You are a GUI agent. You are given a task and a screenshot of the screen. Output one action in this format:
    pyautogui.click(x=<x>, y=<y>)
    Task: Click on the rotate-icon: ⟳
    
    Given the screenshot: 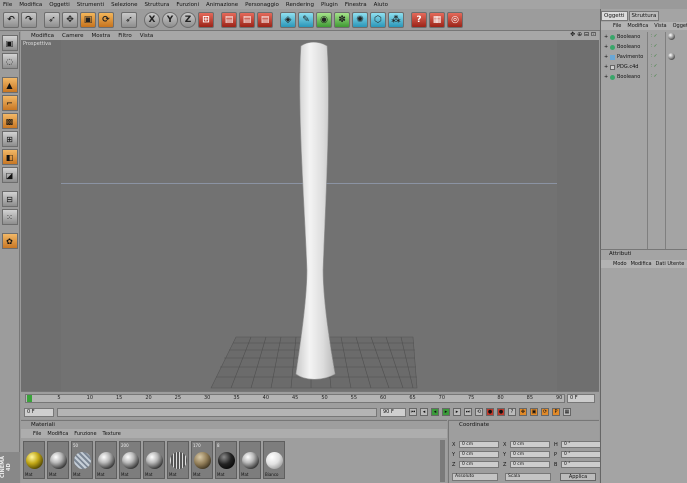 What is the action you would take?
    pyautogui.click(x=106, y=19)
    